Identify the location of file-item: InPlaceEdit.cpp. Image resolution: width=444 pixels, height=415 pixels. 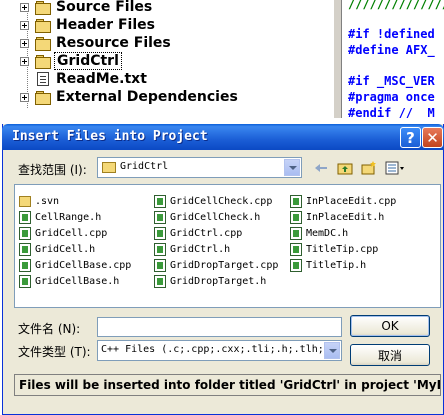
(343, 201).